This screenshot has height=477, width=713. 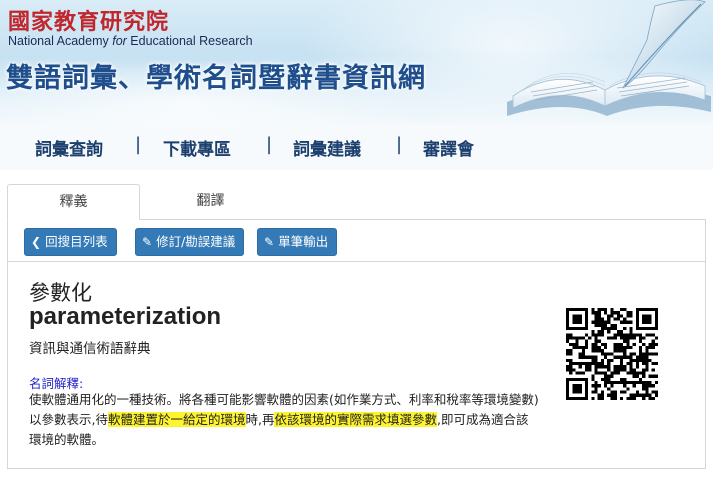 I want to click on correction-button-label: 修訂/勘誤建議, so click(x=196, y=241).